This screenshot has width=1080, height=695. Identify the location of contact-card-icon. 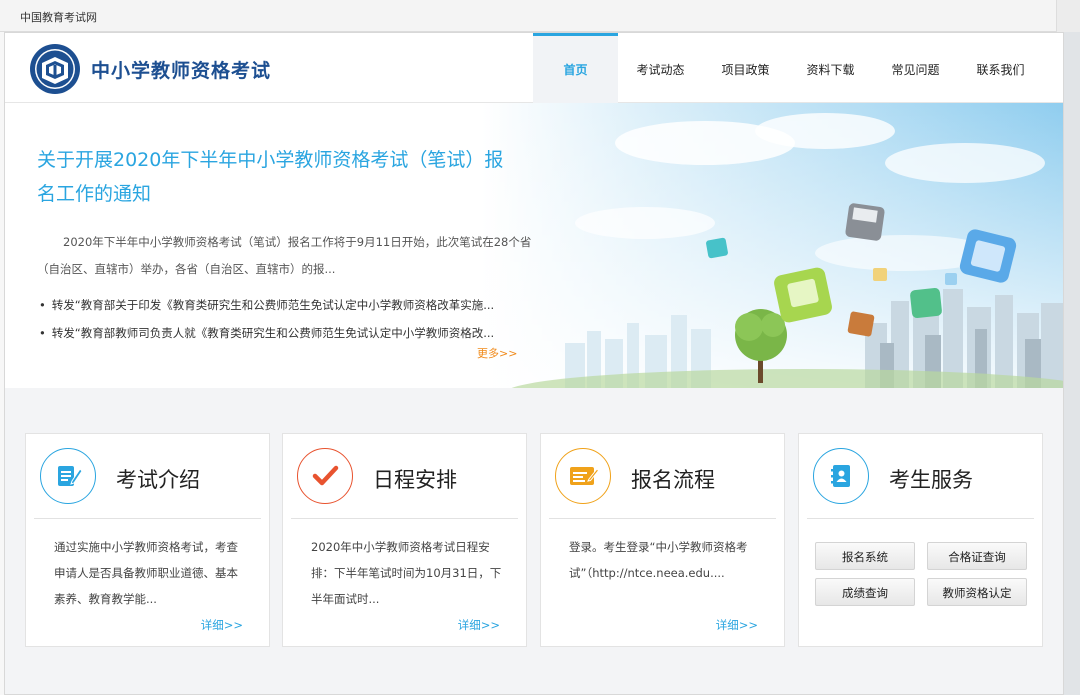
(840, 476).